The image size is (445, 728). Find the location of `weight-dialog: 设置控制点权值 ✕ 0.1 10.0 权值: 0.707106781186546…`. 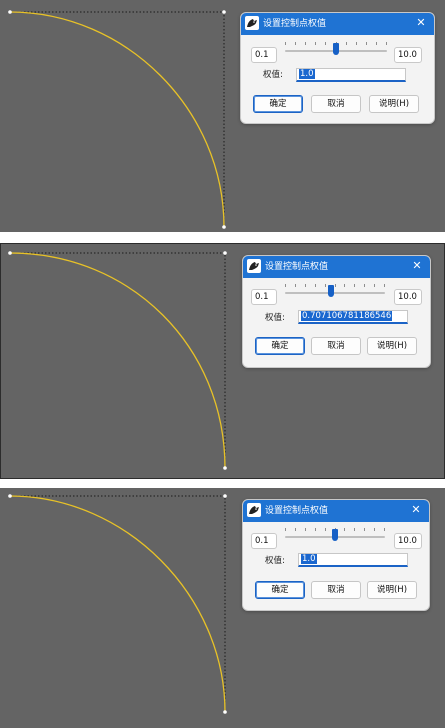

weight-dialog: 设置控制点权值 ✕ 0.1 10.0 权值: 0.707106781186546… is located at coordinates (336, 311).